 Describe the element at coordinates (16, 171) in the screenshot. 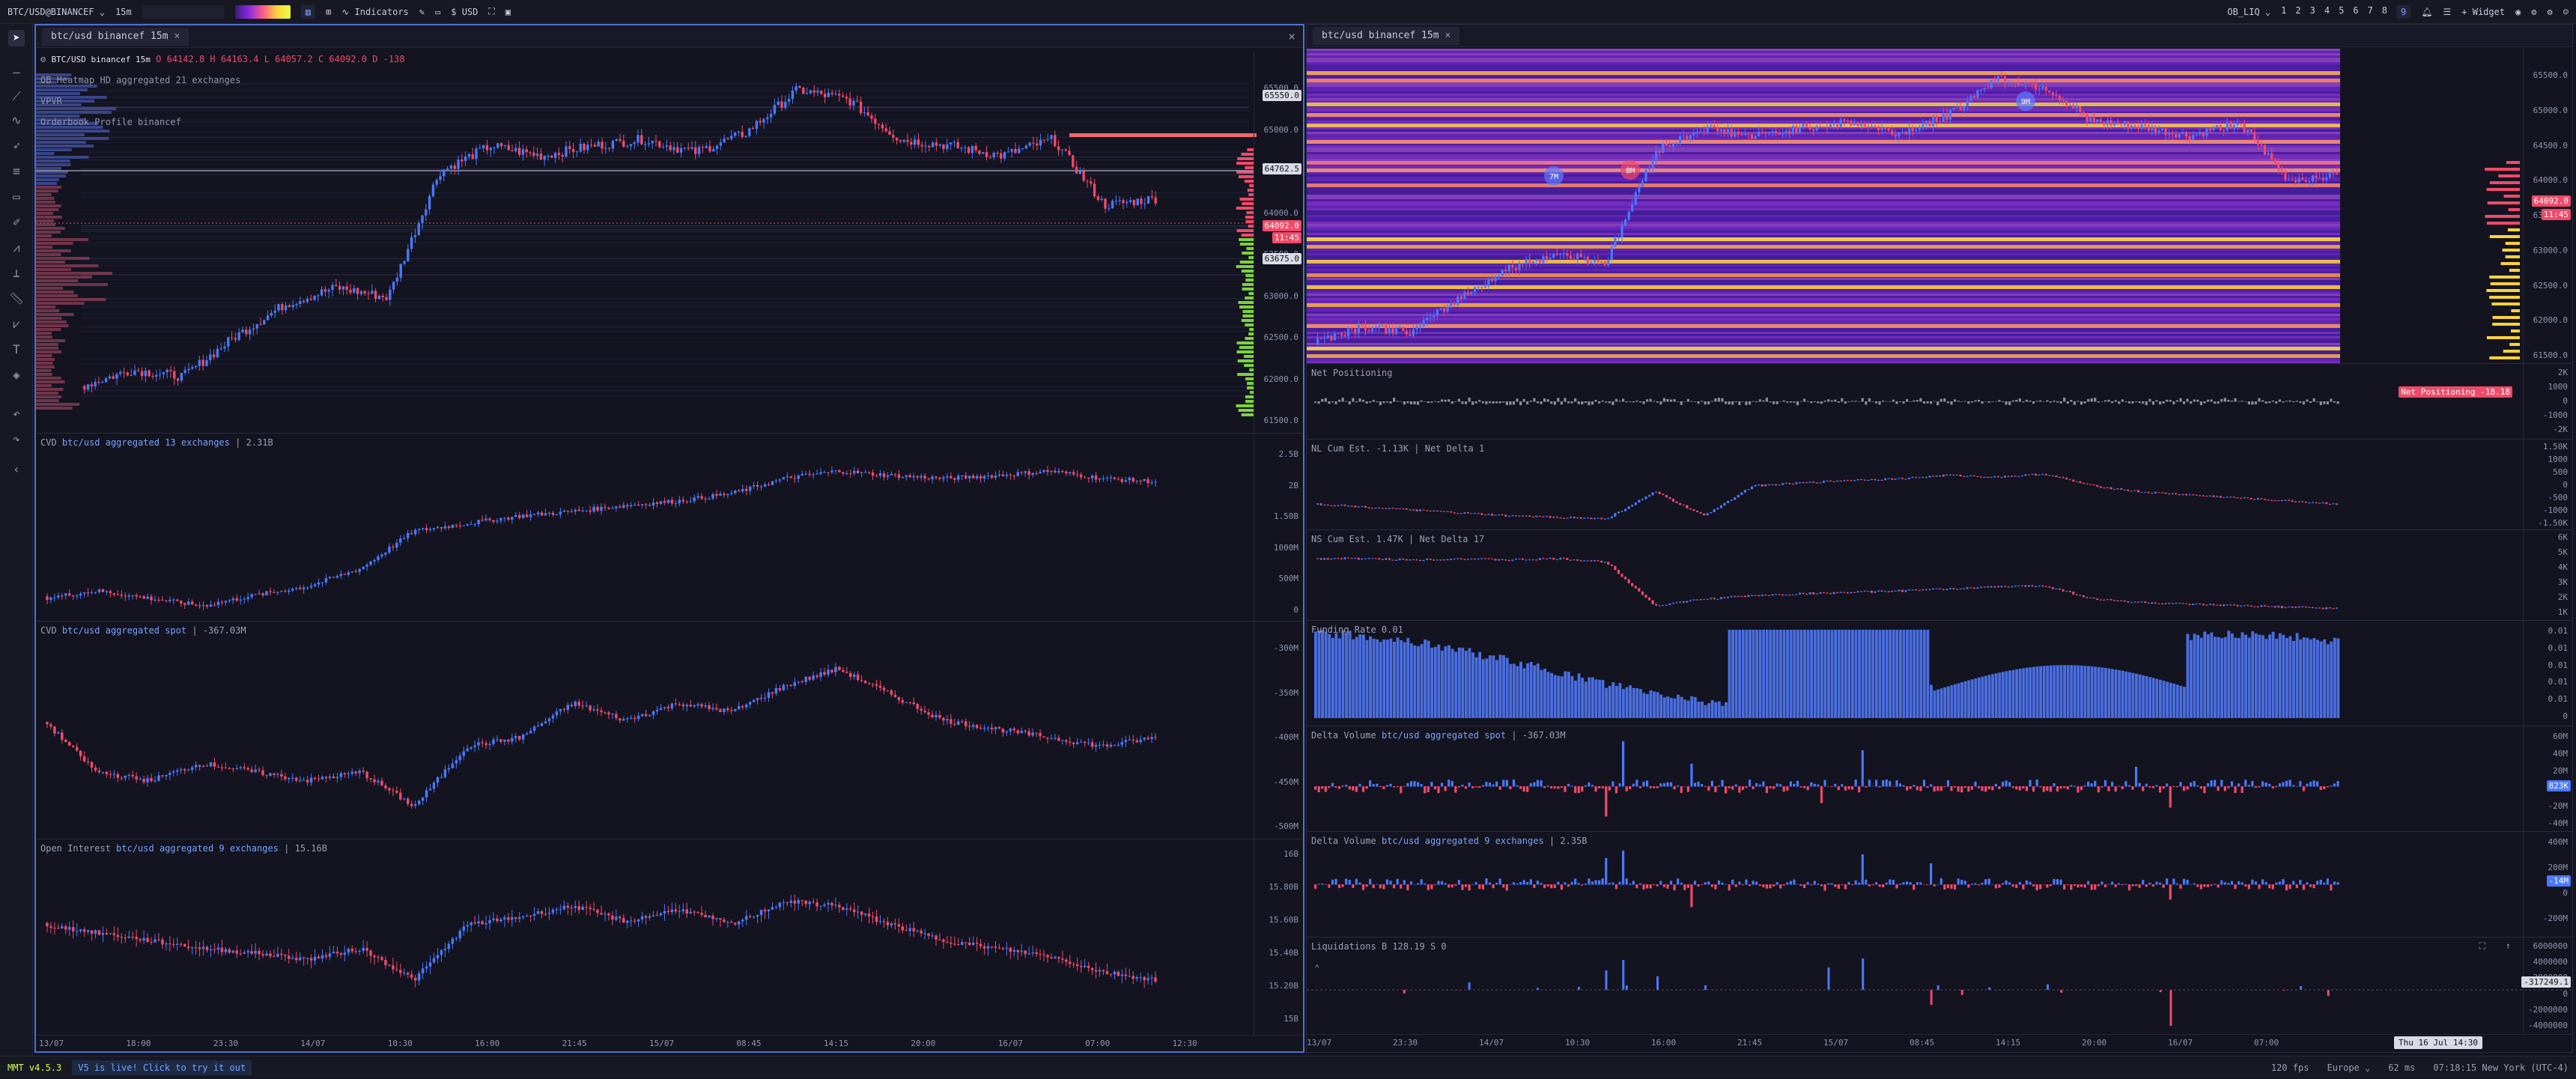

I see `lines-icon: ≡` at that location.